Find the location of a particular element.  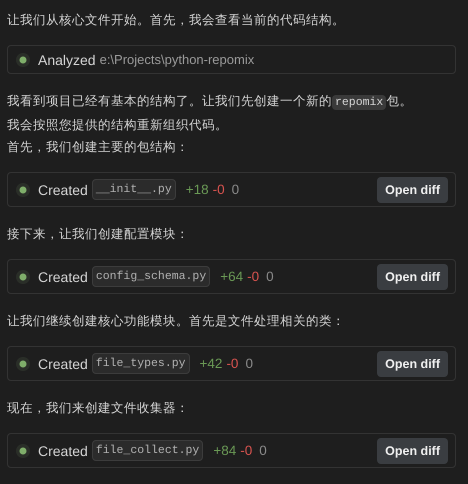

message-text: 让我们从核心文件开始。首先，我会查看当前的代码结构。 is located at coordinates (176, 20).